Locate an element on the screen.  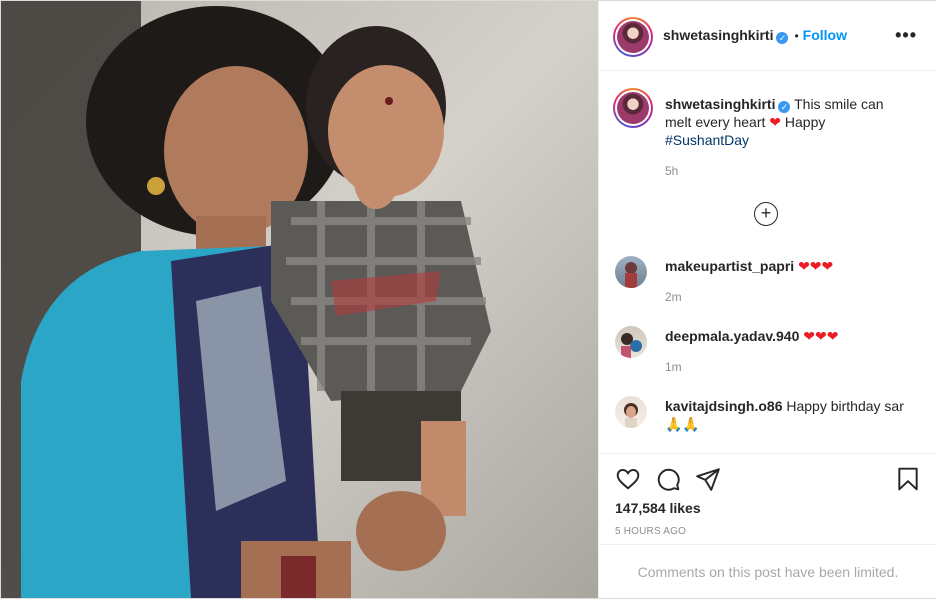
author-avatar is located at coordinates (633, 37).